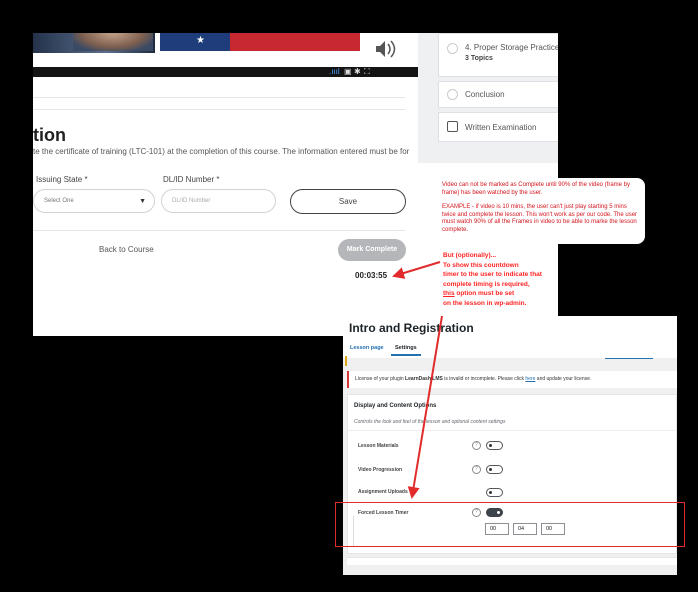 This screenshot has height=592, width=698. What do you see at coordinates (383, 492) in the screenshot?
I see `setting-label-assignment-uploads: Assignment Uploads` at bounding box center [383, 492].